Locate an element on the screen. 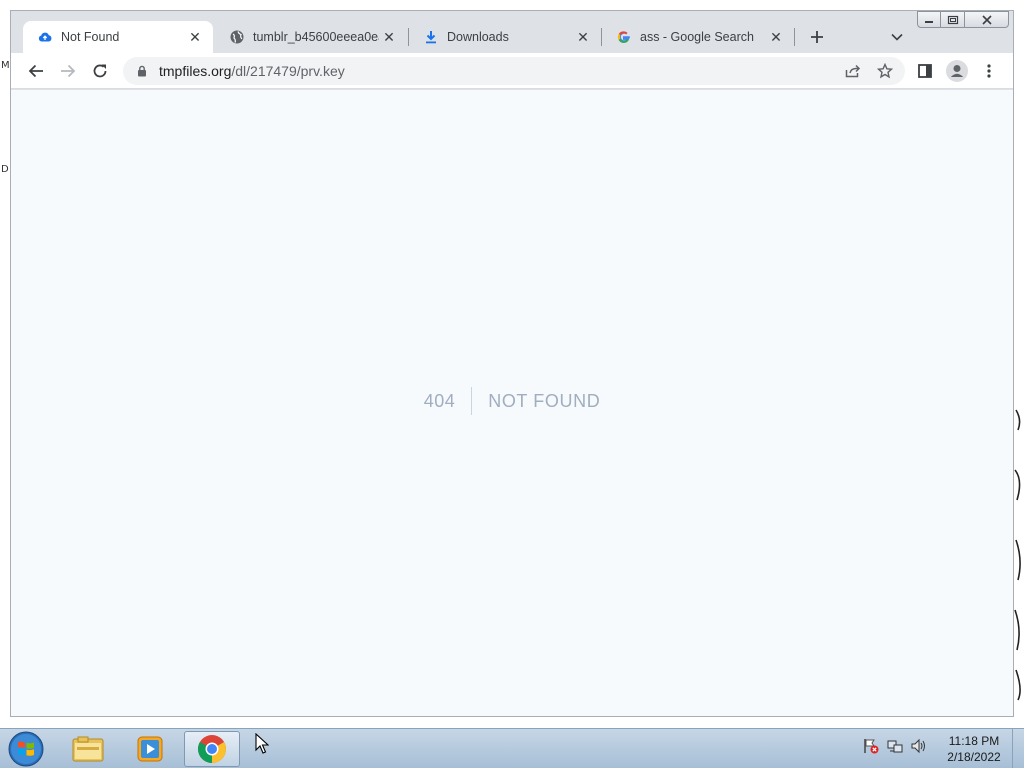 This screenshot has width=1024, height=768. arrow-right-icon is located at coordinates (68, 71).